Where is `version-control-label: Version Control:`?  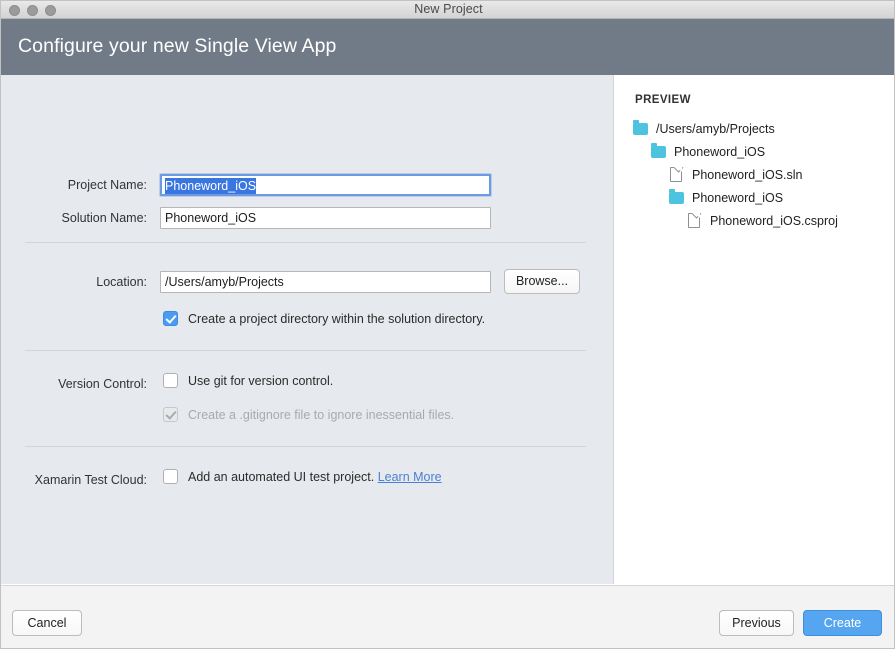
version-control-label: Version Control: is located at coordinates (102, 384).